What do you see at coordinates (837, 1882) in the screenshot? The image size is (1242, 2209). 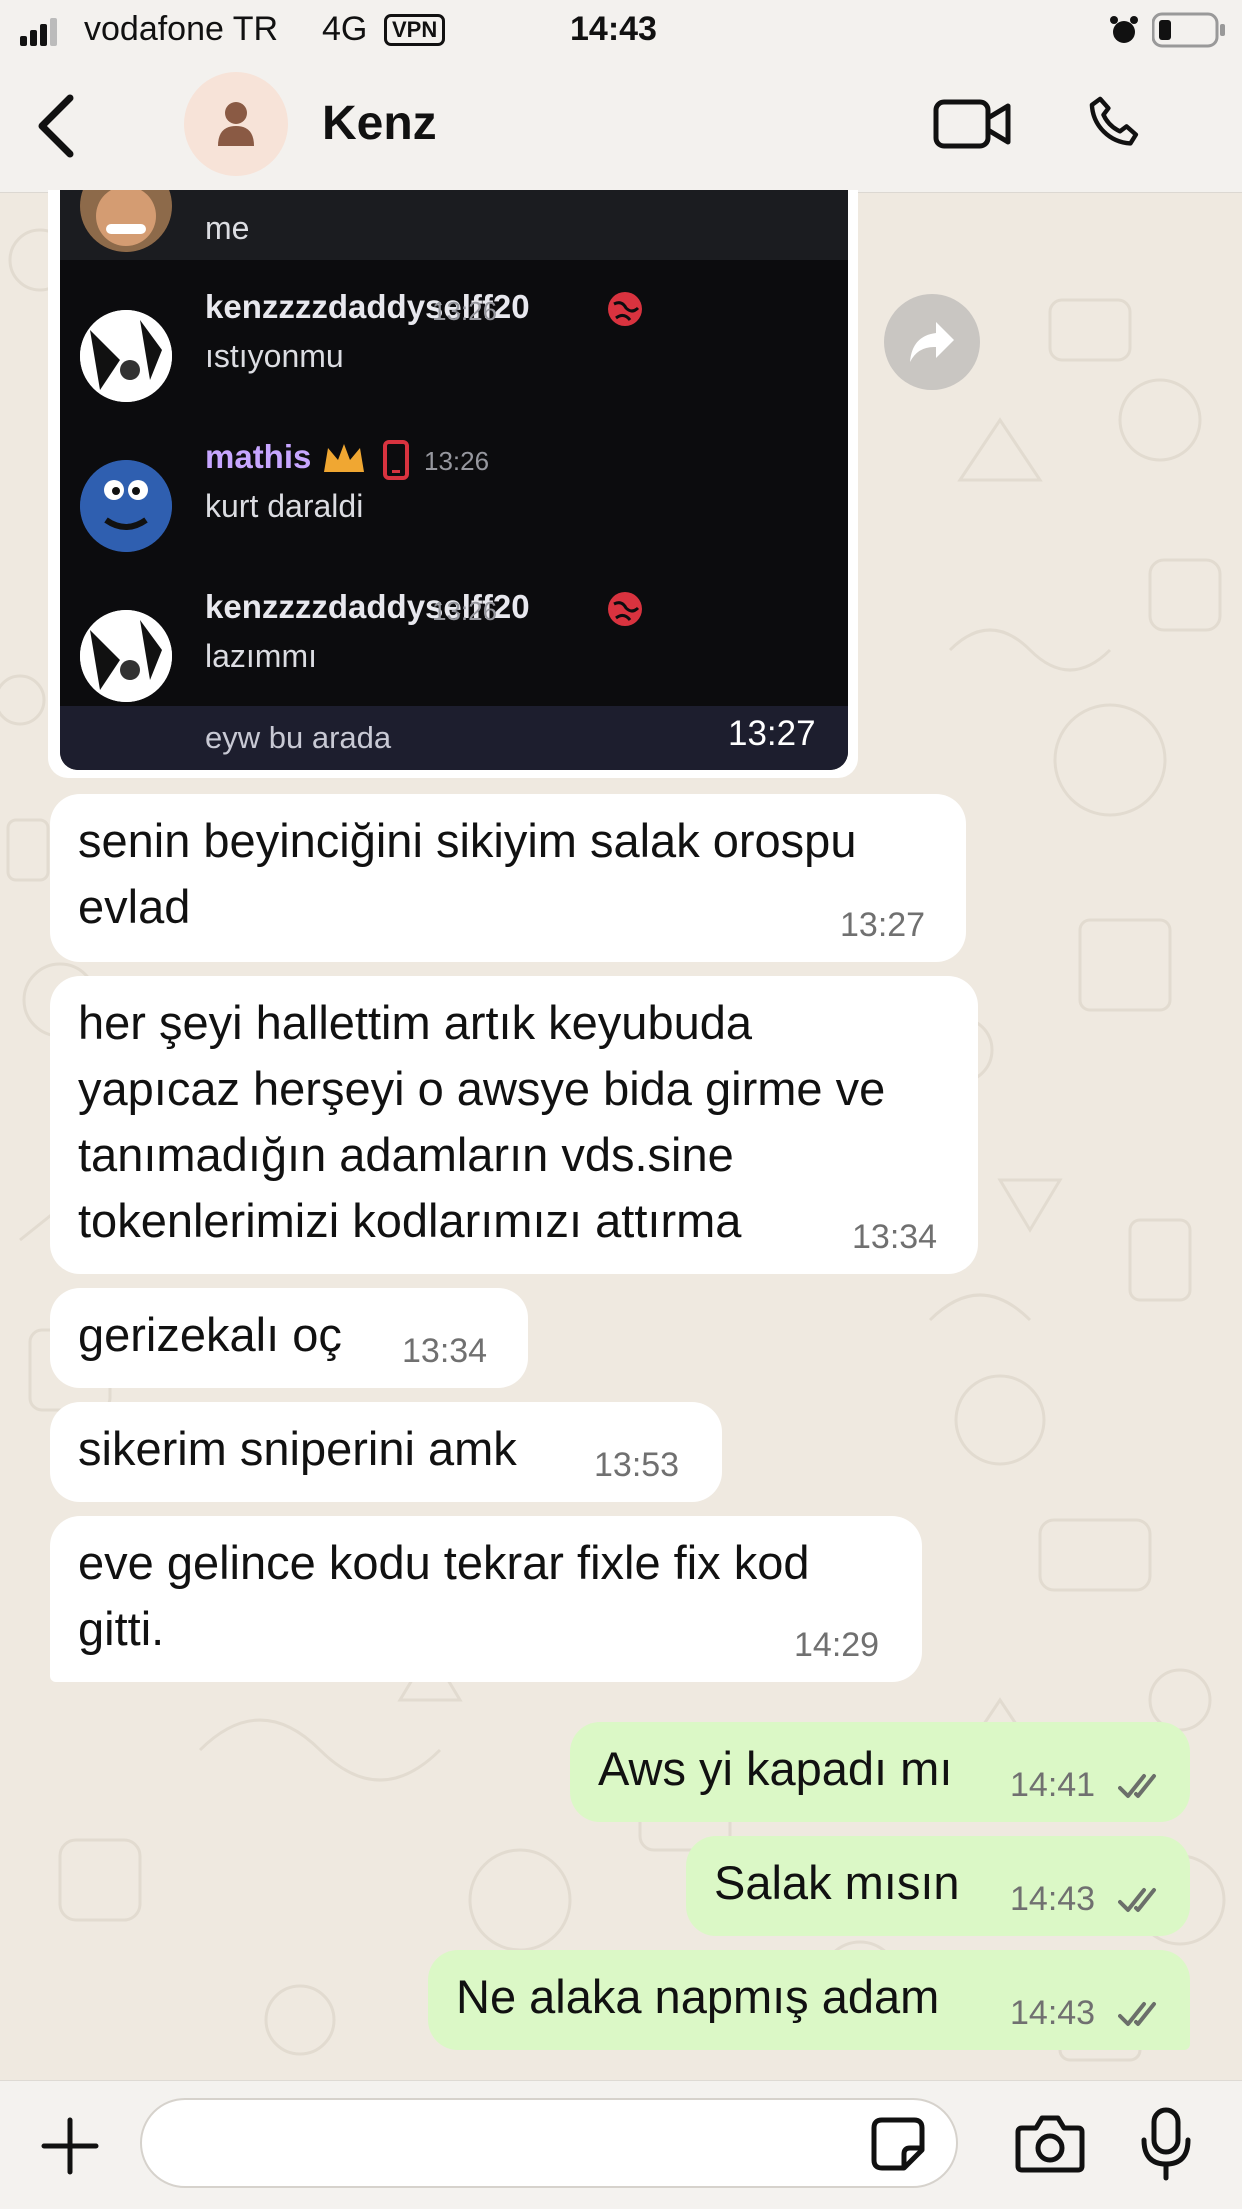 I see `message-text: Salak mısın` at bounding box center [837, 1882].